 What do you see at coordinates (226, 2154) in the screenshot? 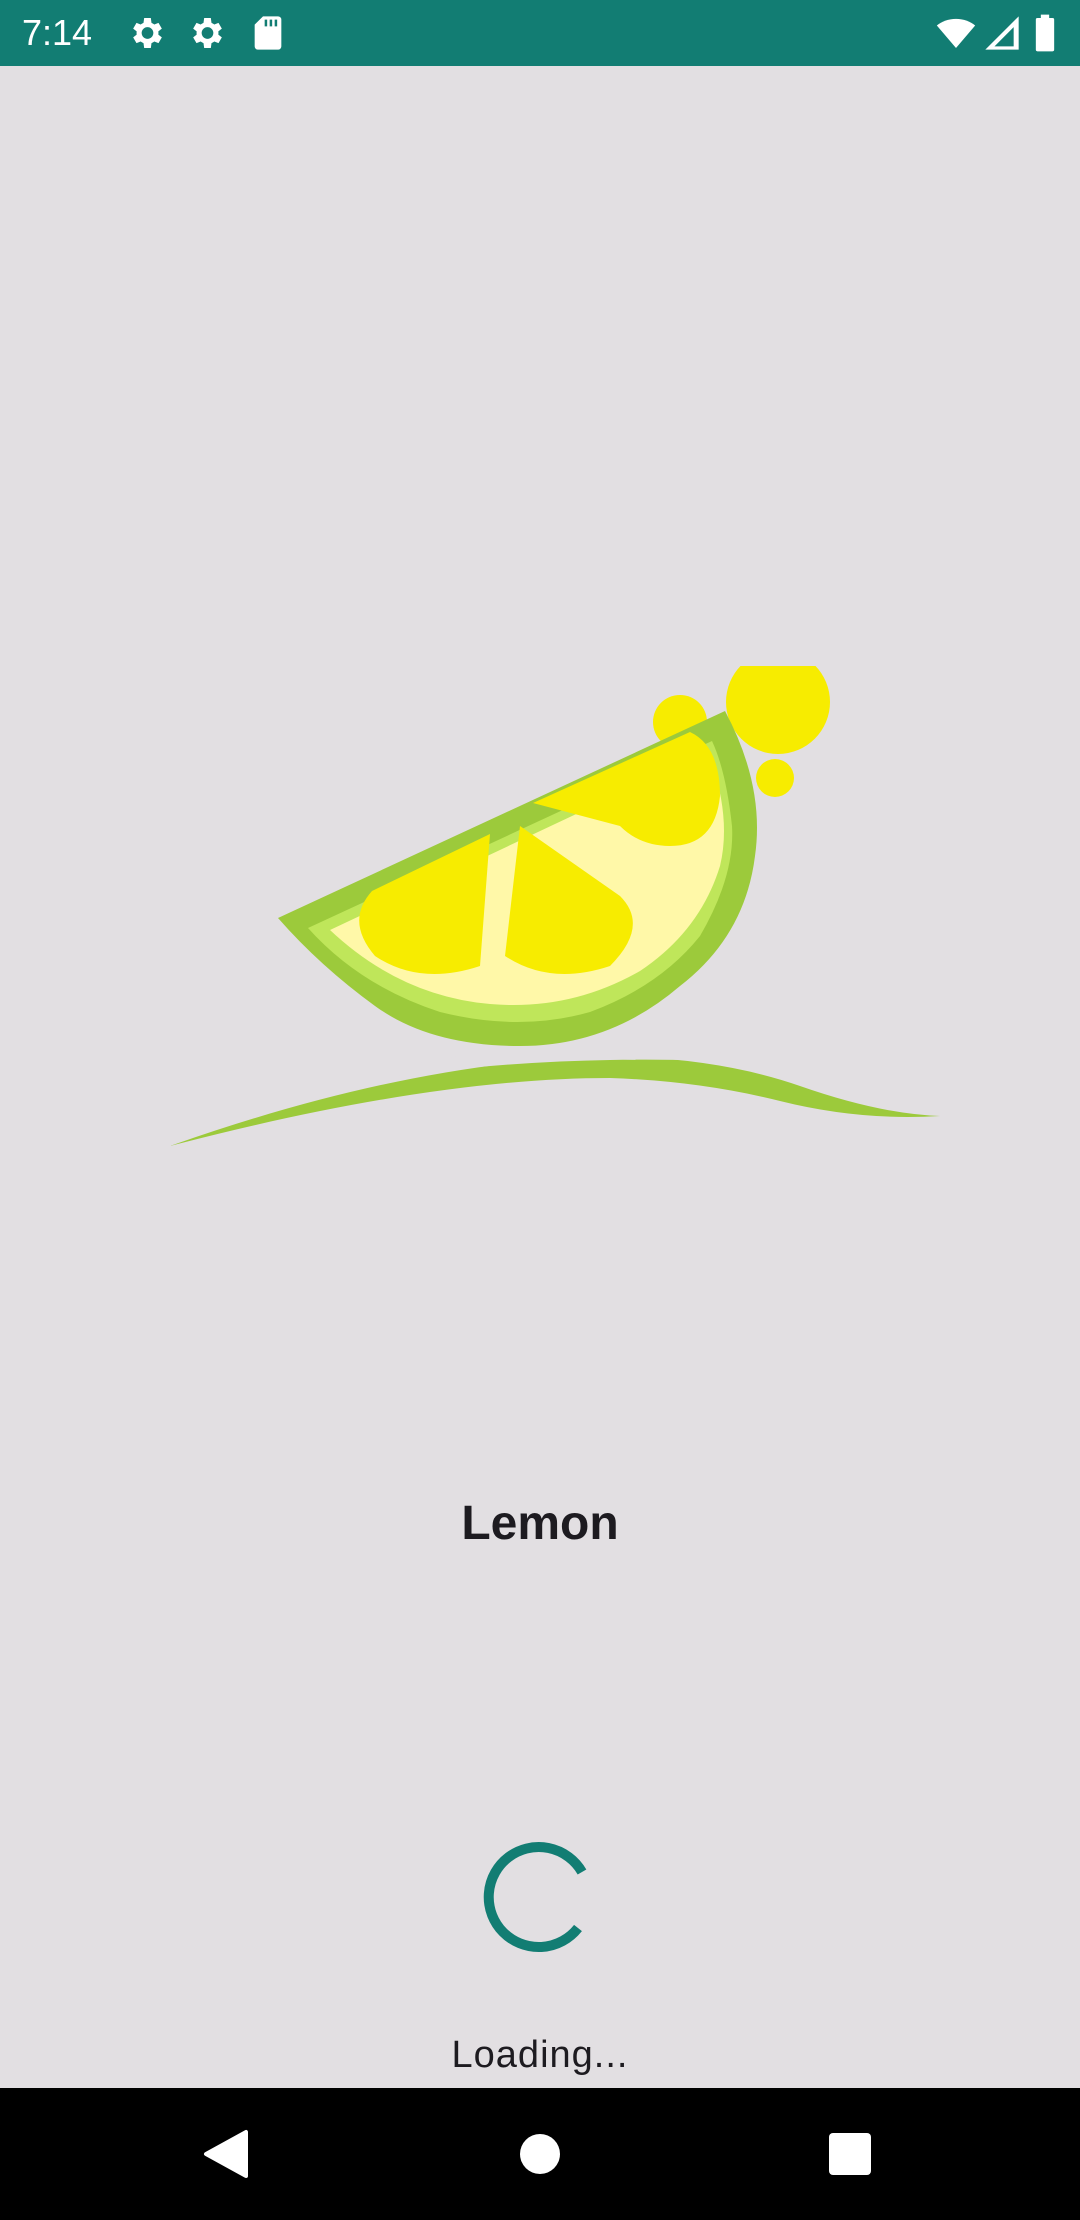
I see `back-button` at bounding box center [226, 2154].